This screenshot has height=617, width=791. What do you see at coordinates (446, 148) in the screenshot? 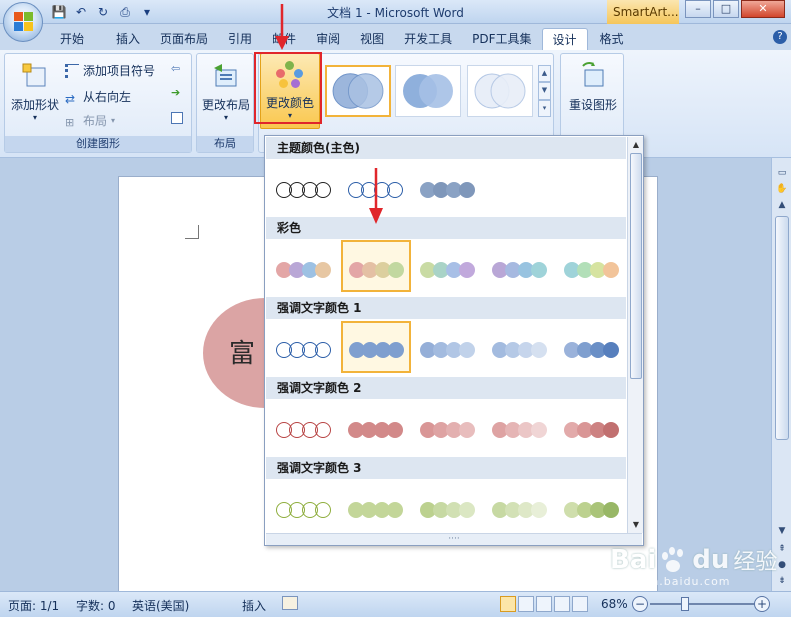
I see `section-header-theme: 主题颜色(主色)` at bounding box center [446, 148].